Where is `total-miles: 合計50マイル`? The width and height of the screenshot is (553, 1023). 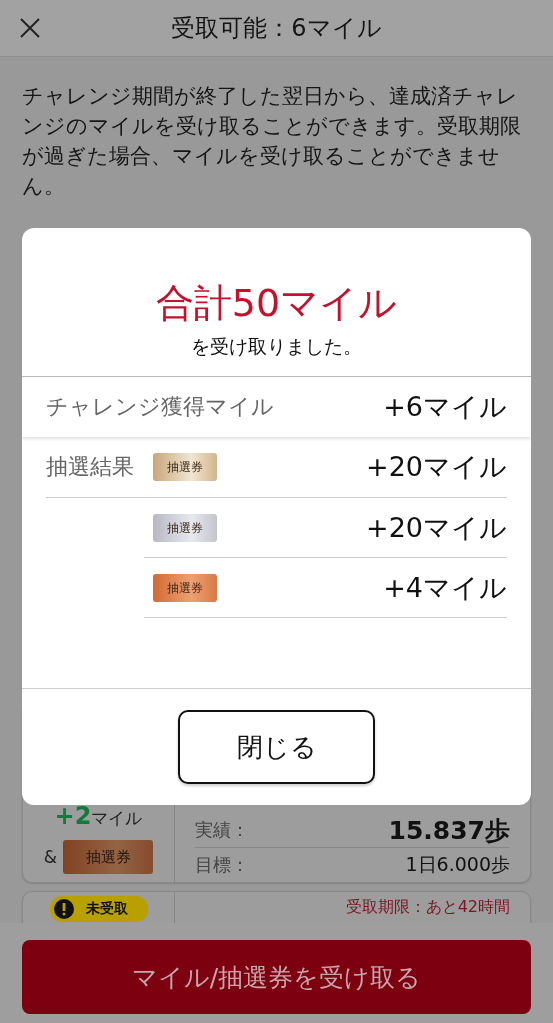
total-miles: 合計50マイル is located at coordinates (276, 303).